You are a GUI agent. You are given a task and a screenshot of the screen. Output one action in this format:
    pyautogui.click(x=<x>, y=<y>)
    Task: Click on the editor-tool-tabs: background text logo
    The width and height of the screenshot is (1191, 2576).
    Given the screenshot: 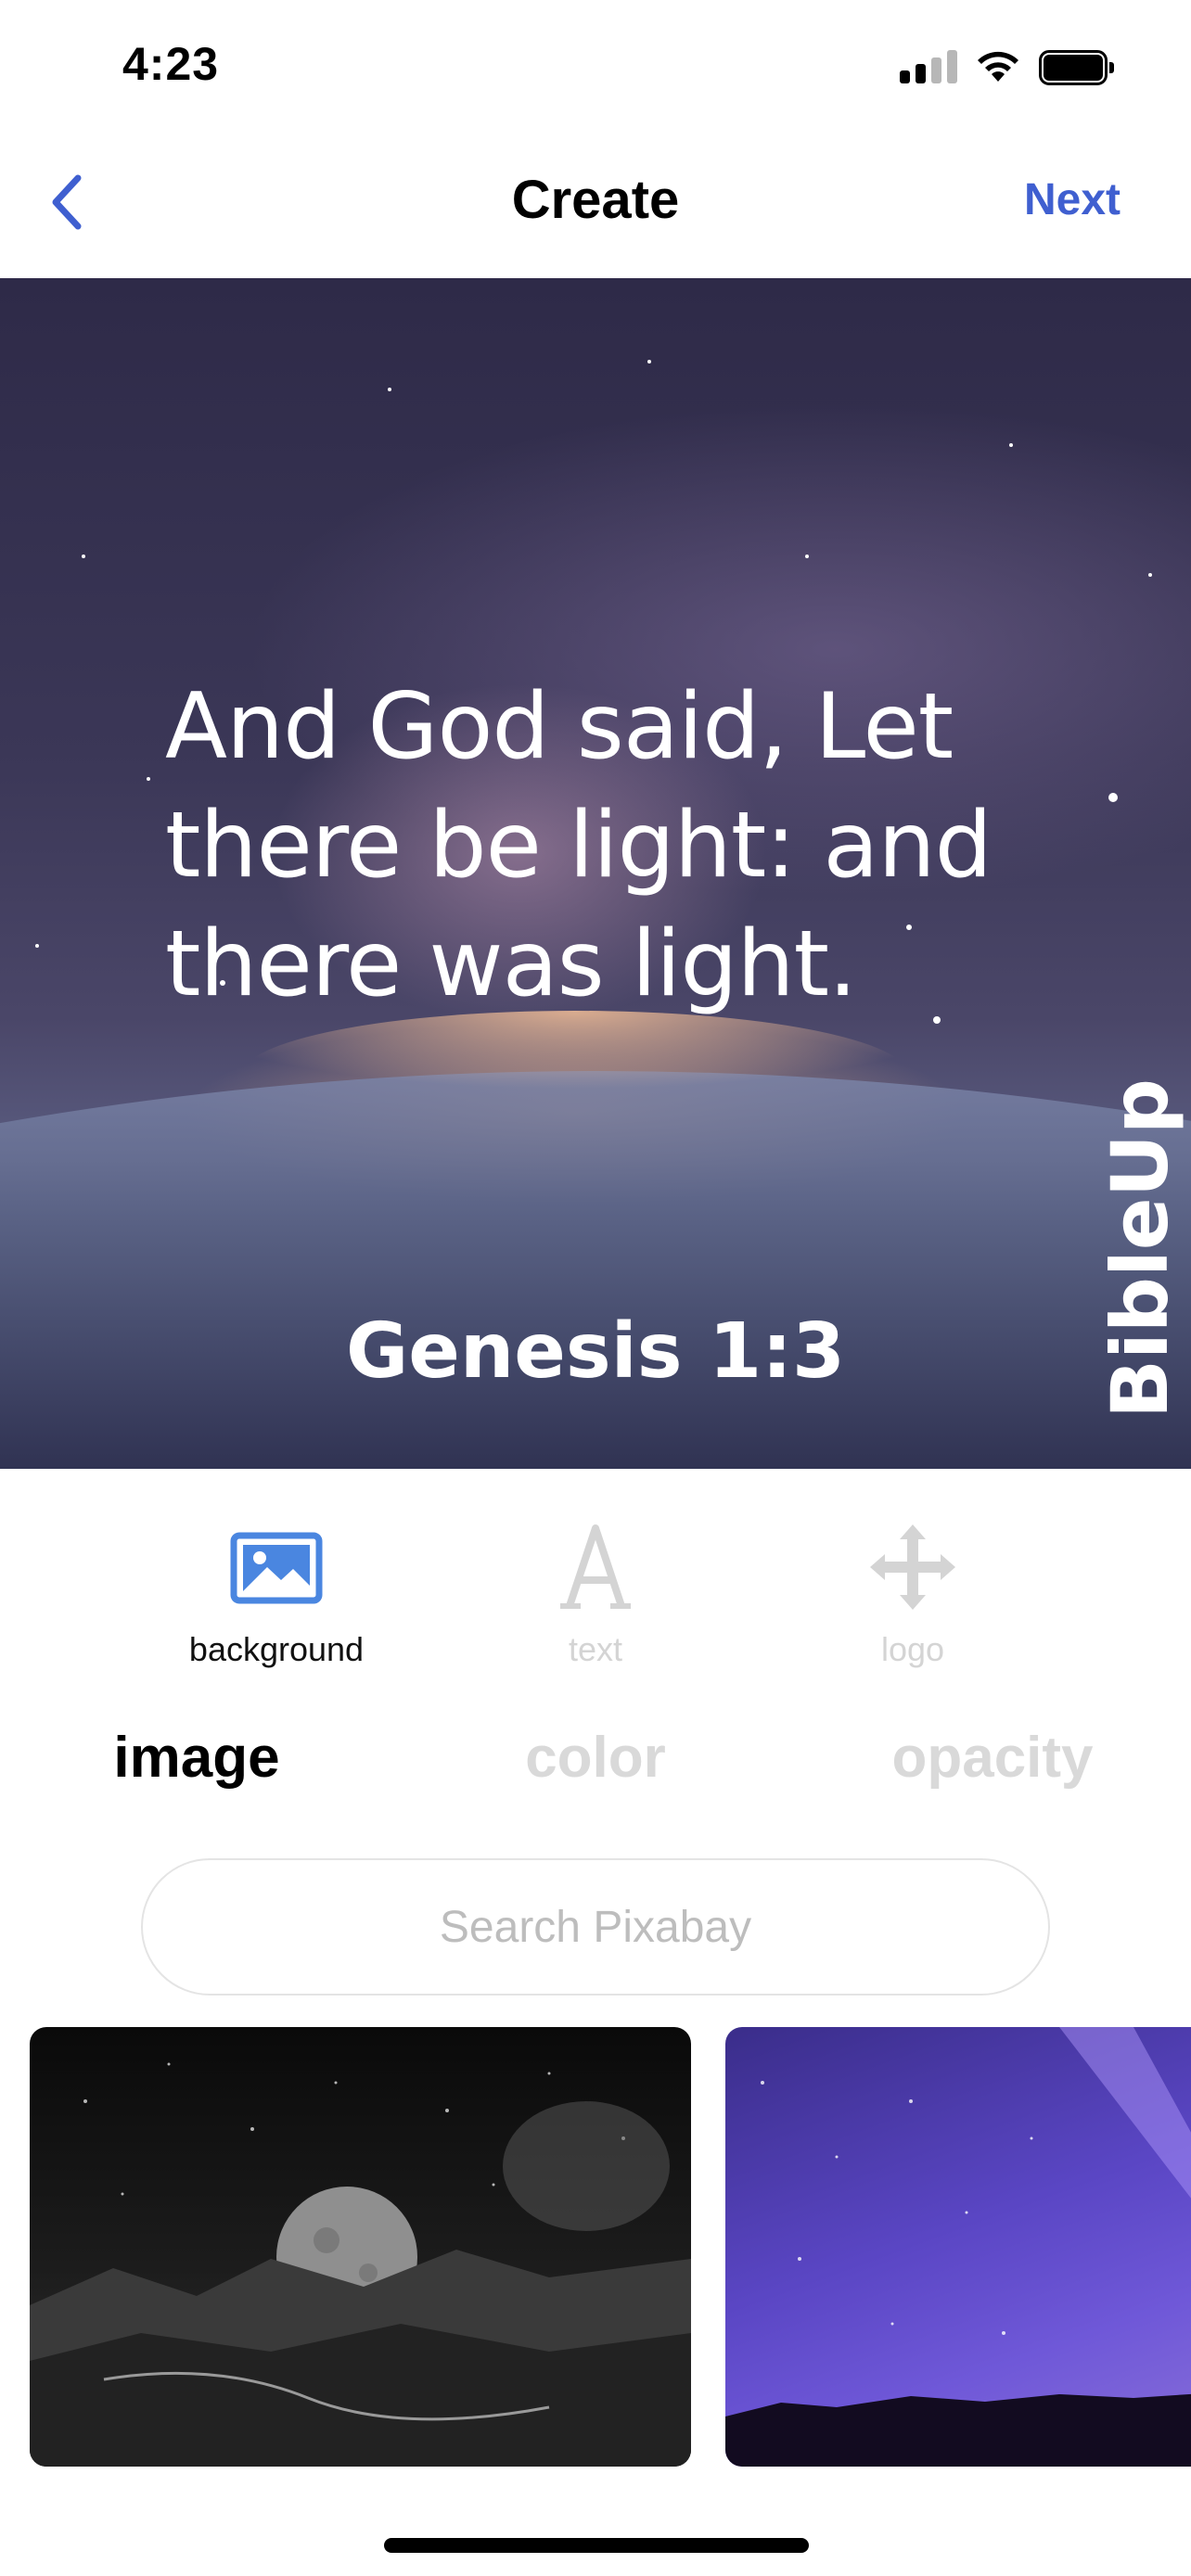 What is the action you would take?
    pyautogui.click(x=595, y=1586)
    